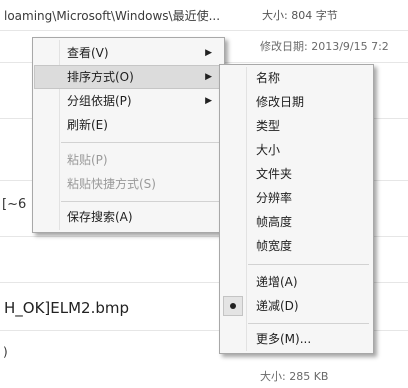 Image resolution: width=408 pixels, height=388 pixels. Describe the element at coordinates (99, 101) in the screenshot. I see `menu-item-label: 分组依据(P)` at that location.